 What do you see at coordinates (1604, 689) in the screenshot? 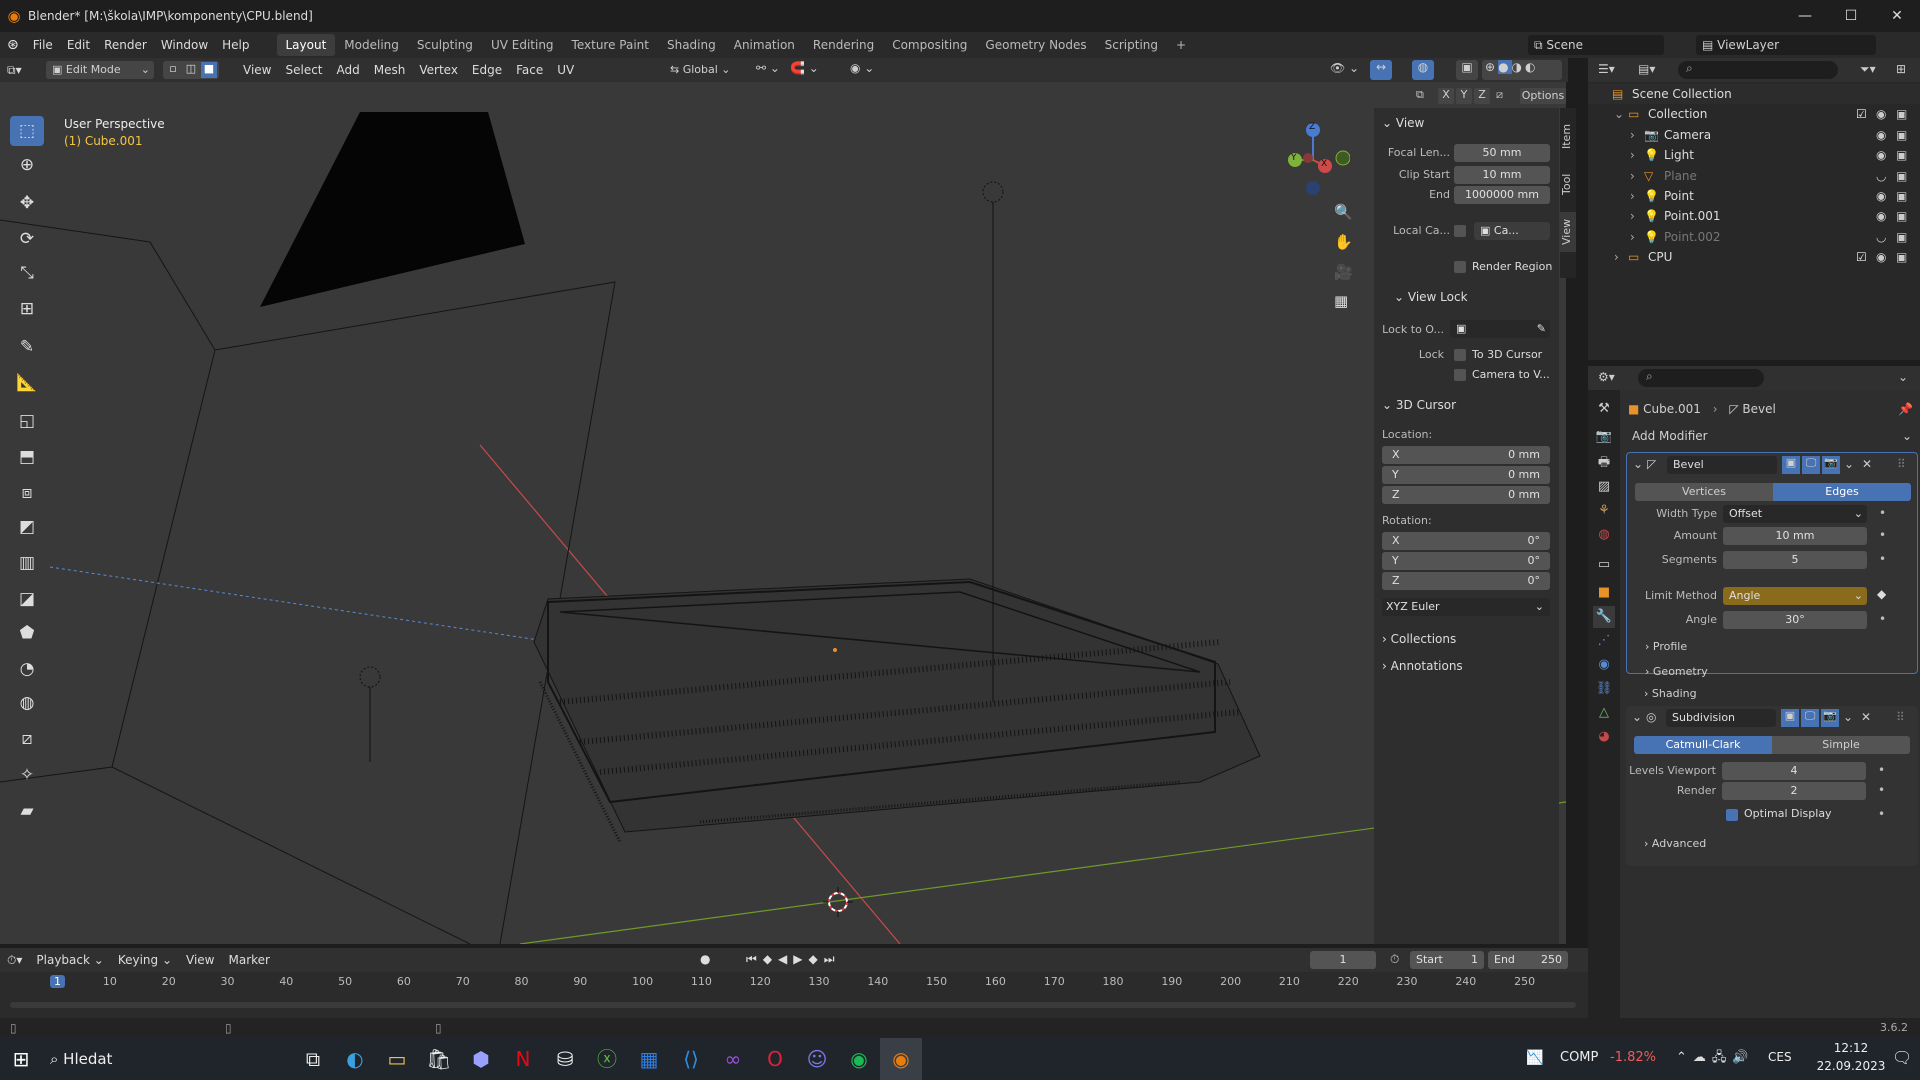
I see `constraints-tab-icon: ⛓` at bounding box center [1604, 689].